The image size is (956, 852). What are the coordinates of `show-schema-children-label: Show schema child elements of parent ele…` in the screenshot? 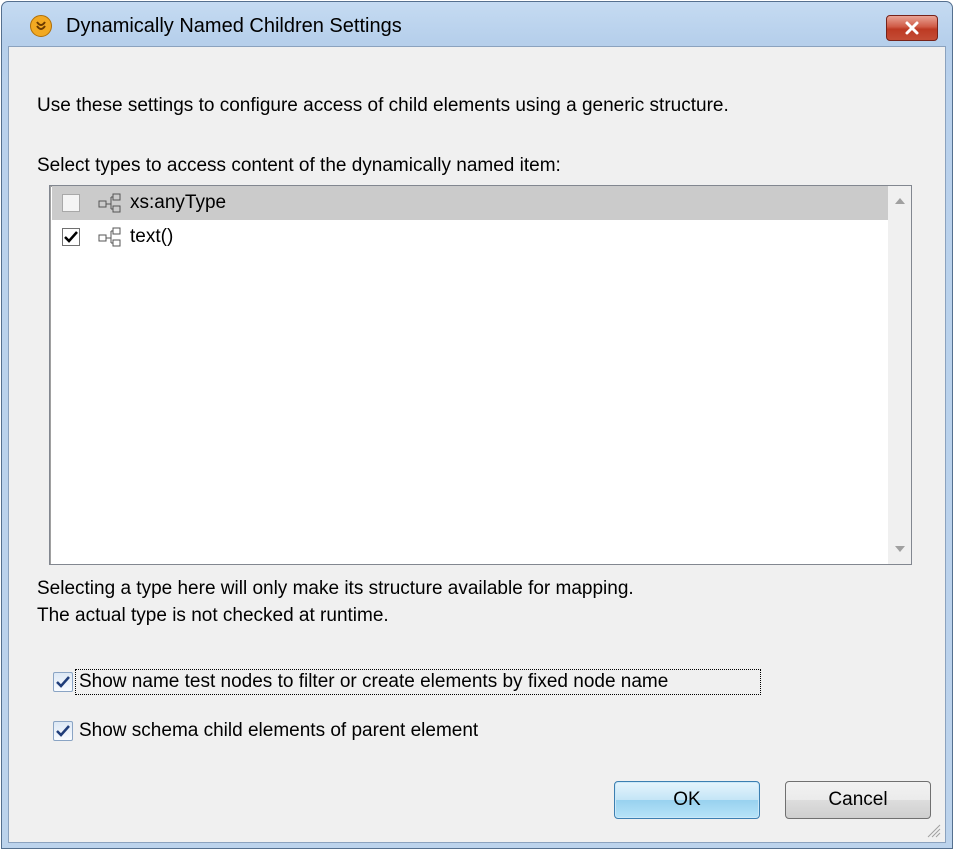 It's located at (278, 731).